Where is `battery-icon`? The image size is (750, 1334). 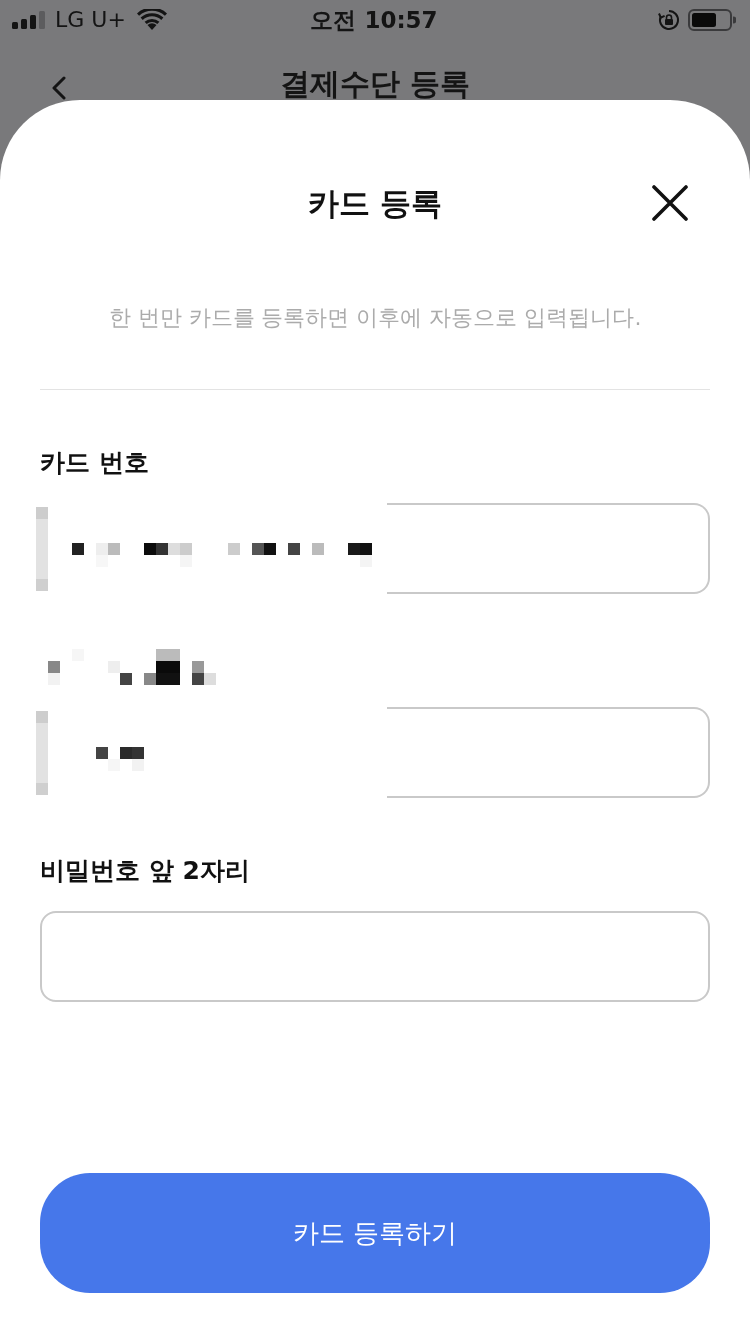
battery-icon is located at coordinates (712, 20).